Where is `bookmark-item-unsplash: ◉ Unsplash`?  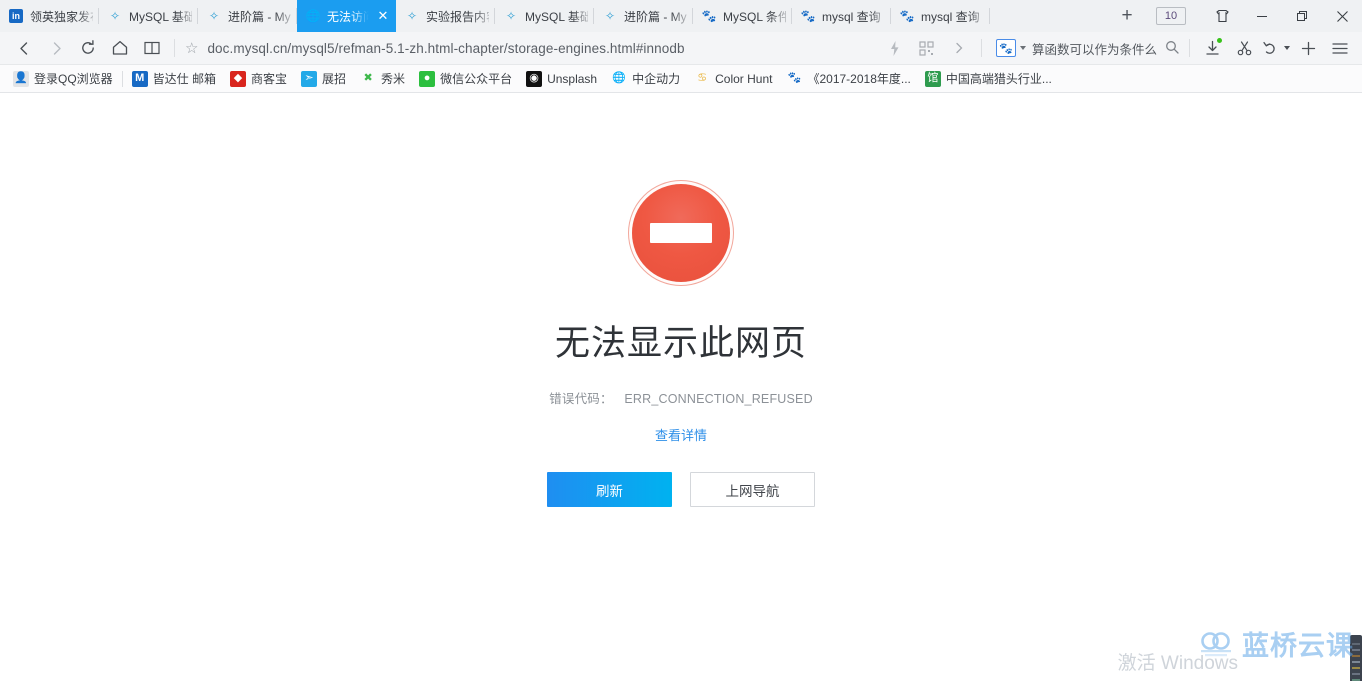 bookmark-item-unsplash: ◉ Unsplash is located at coordinates (561, 79).